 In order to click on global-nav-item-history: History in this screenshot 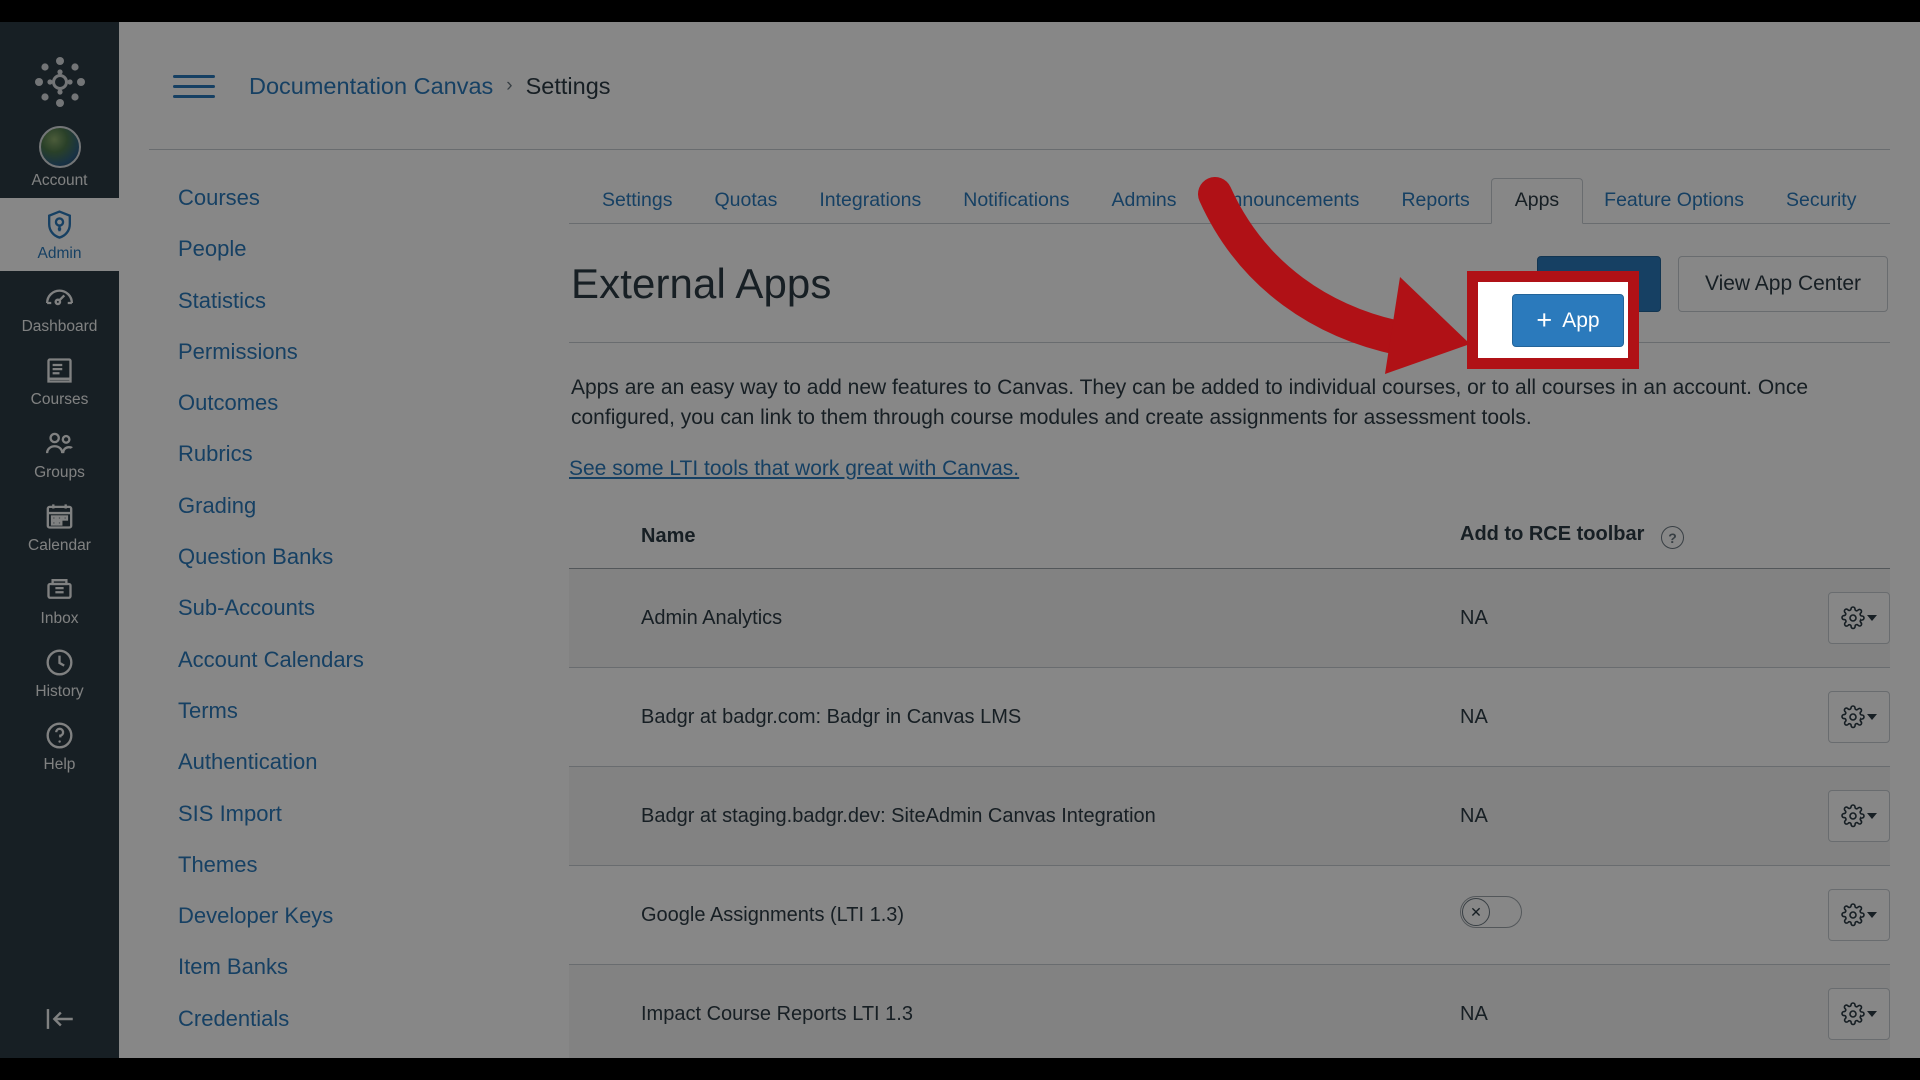, I will do `click(59, 672)`.